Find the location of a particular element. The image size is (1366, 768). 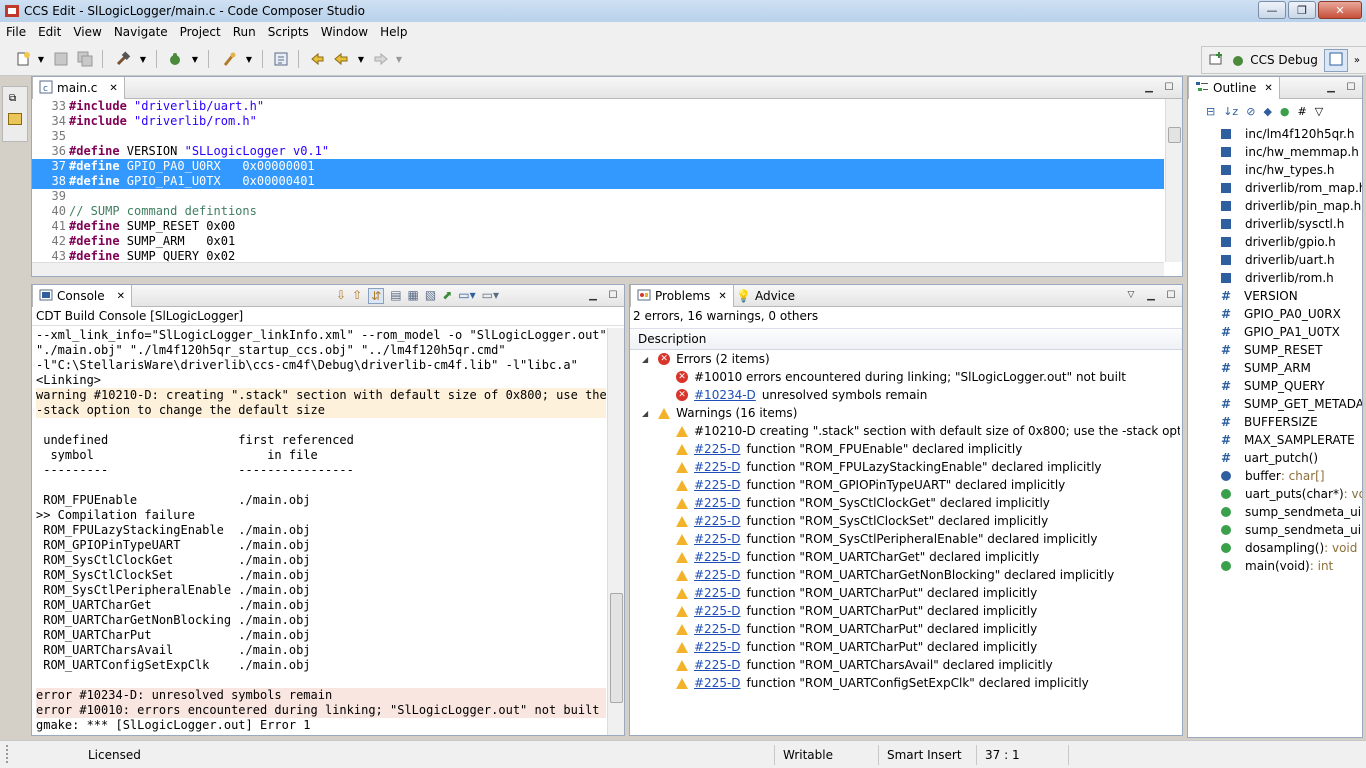

problem-code-link: #10234-D is located at coordinates (725, 395).